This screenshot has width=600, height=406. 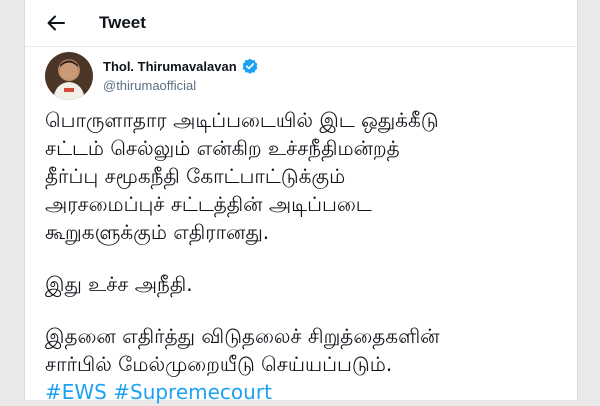 I want to click on tweet-line: சார்பில் மேல்முறையீடு செய்யப்படும்., so click(x=219, y=364).